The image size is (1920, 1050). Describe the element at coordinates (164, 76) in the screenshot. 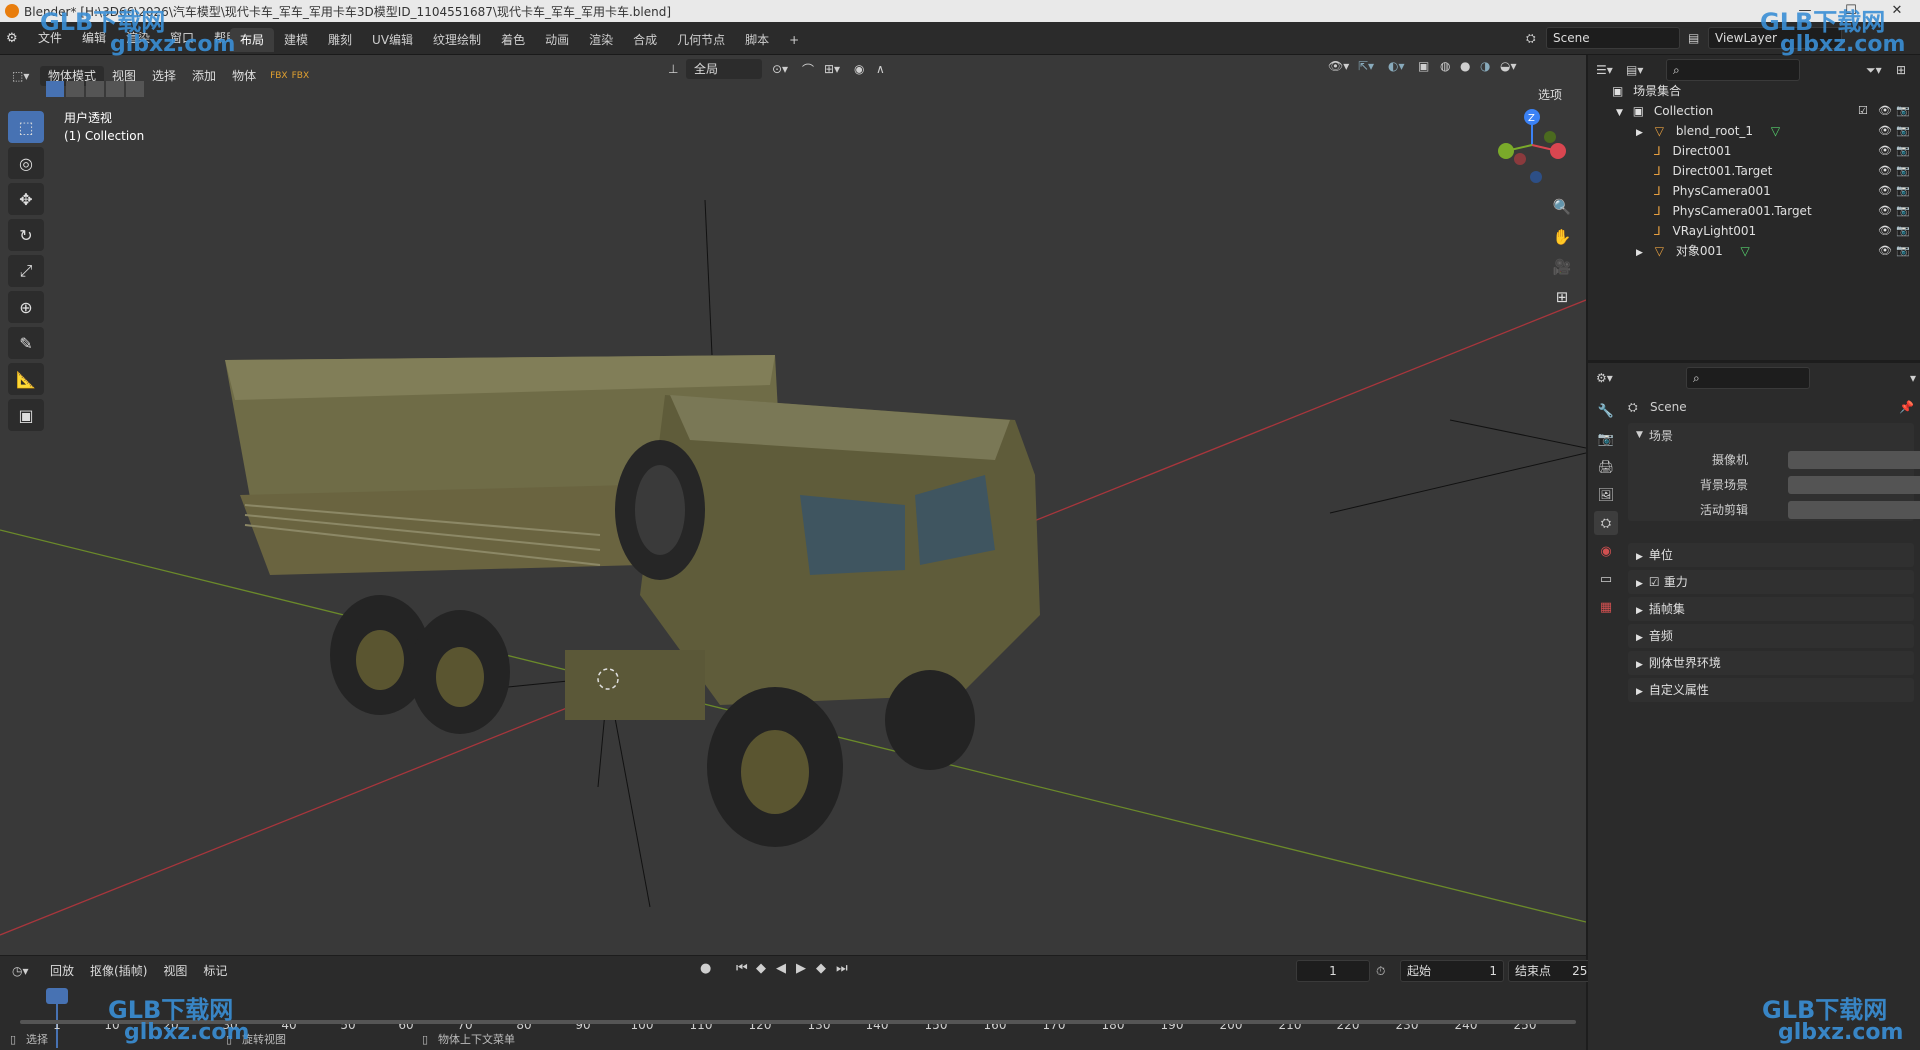

I see `menu-select: 选择` at that location.